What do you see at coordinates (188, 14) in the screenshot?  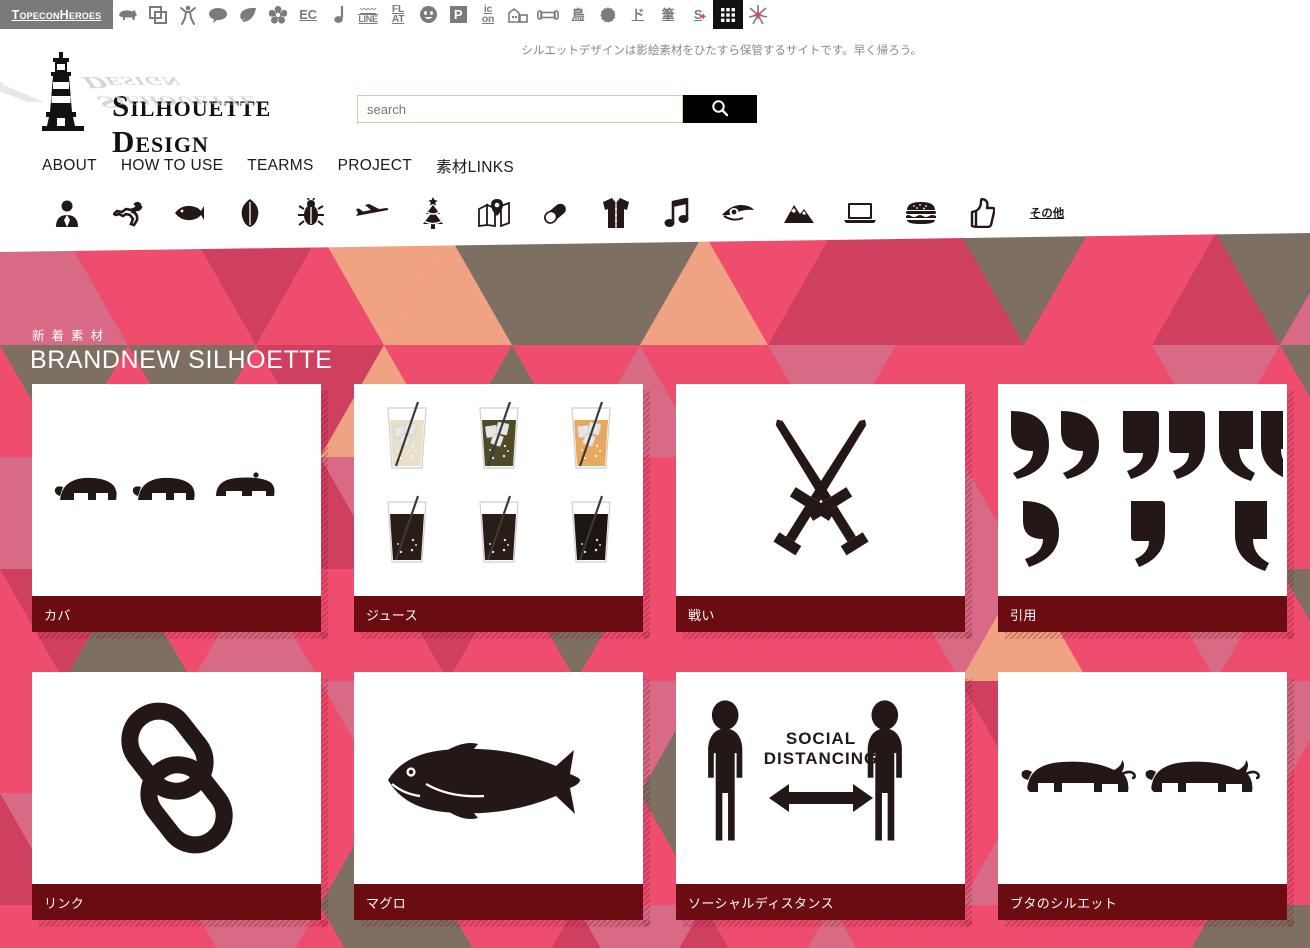 I see `person-cheer-icon` at bounding box center [188, 14].